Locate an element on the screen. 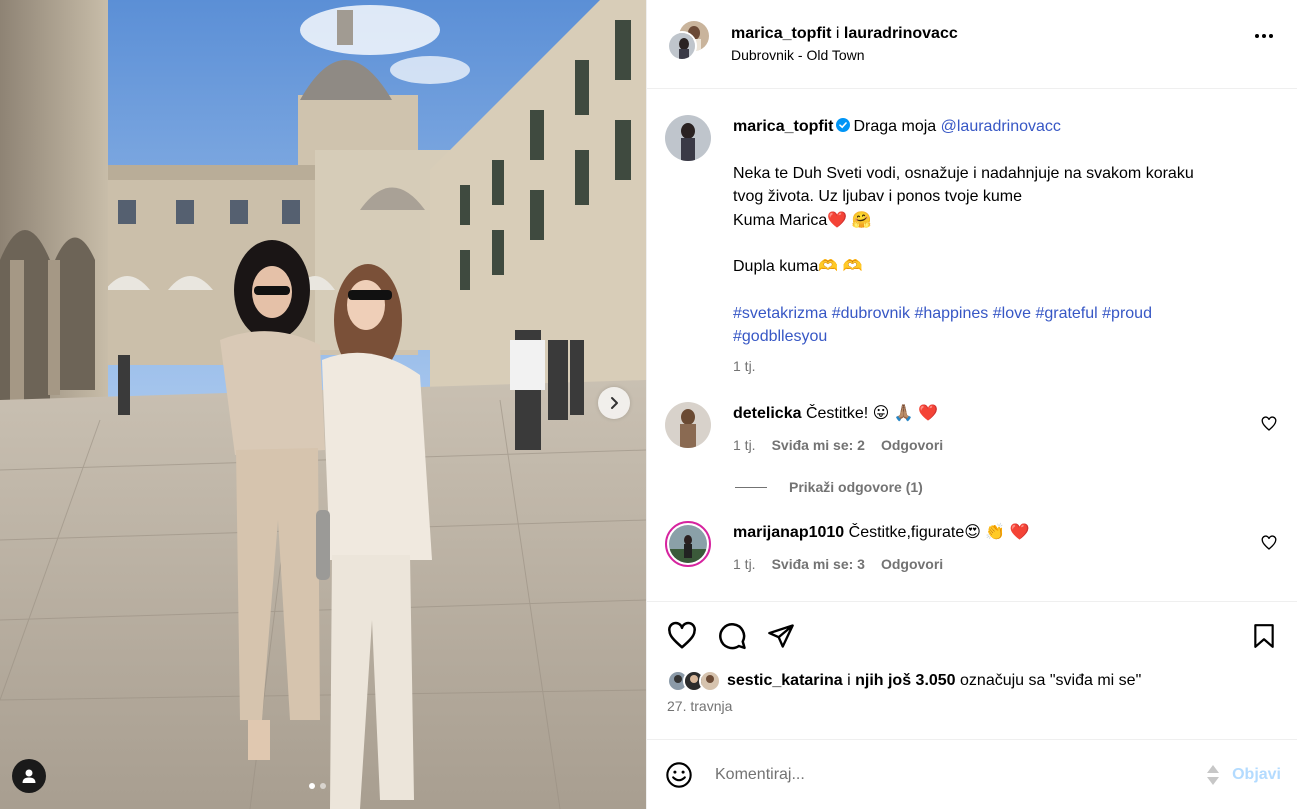 This screenshot has width=1297, height=809. commenter-username: detelicka is located at coordinates (767, 413).